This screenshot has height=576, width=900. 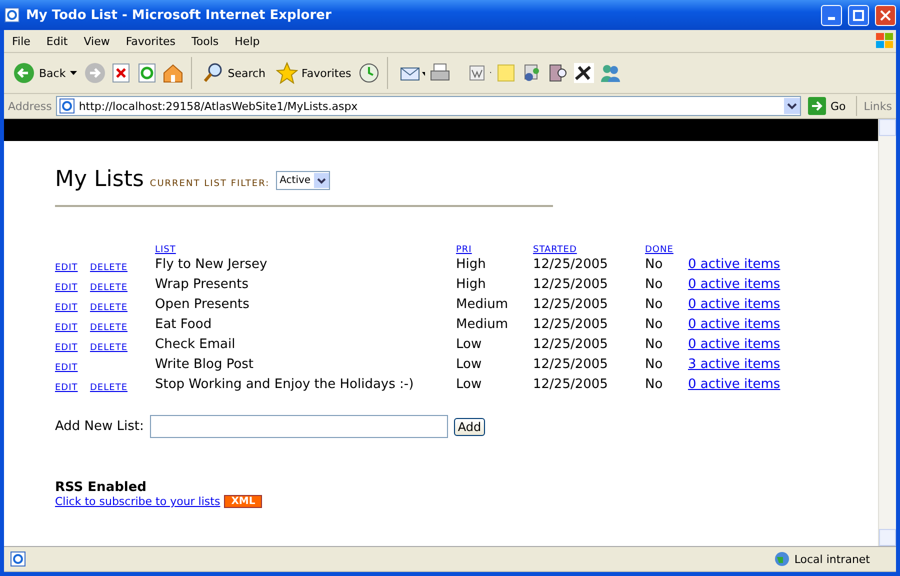 I want to click on menu-item: Favorites, so click(x=151, y=41).